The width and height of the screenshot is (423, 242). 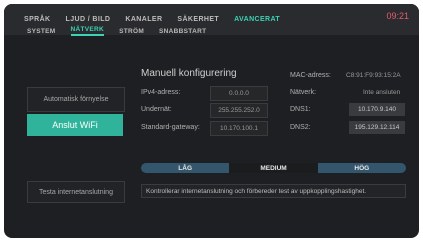 What do you see at coordinates (75, 125) in the screenshot?
I see `connect-wifi-button: Anslut WiFi` at bounding box center [75, 125].